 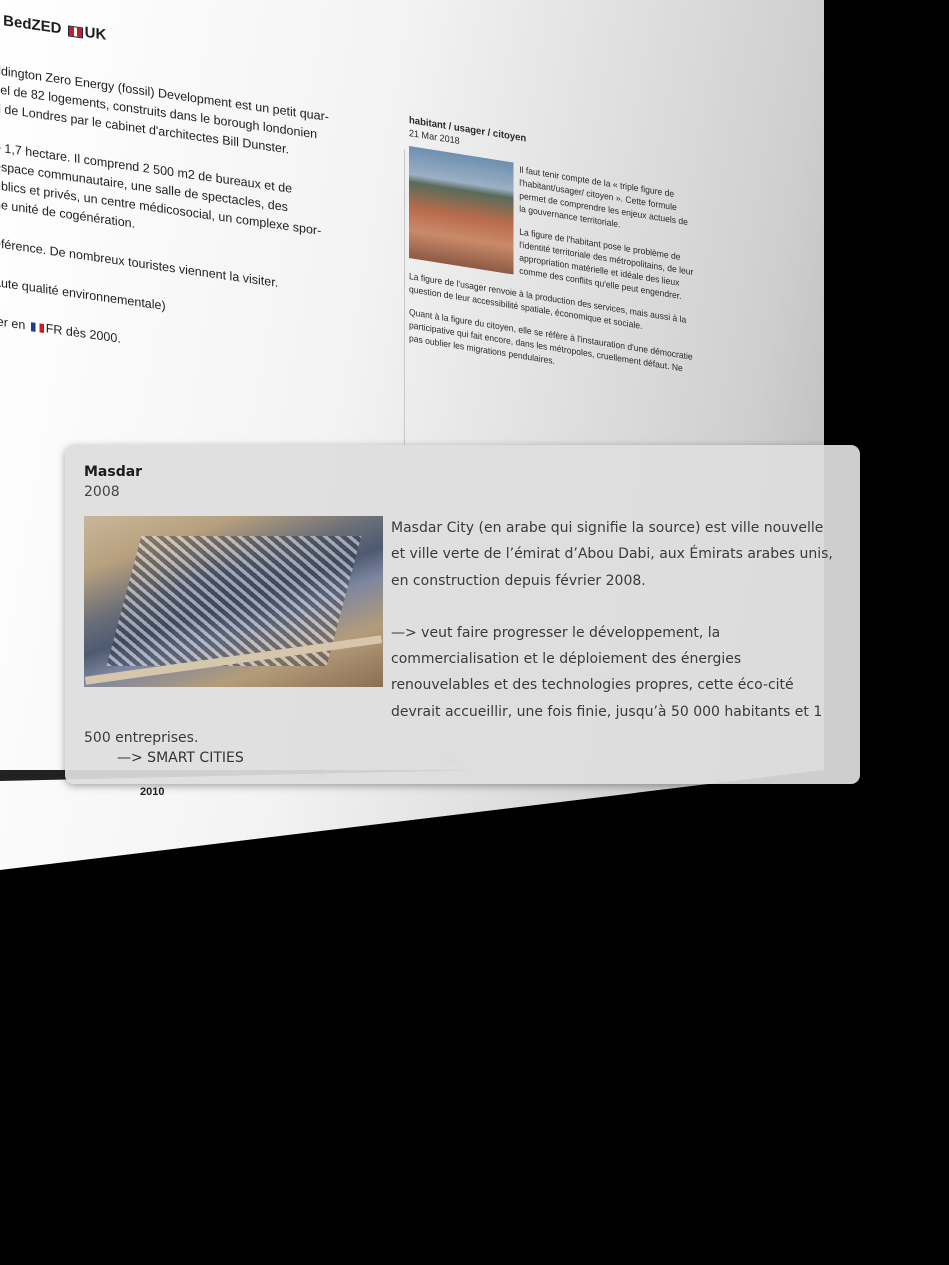 I want to click on bedzed-line: FR dès 2000., so click(x=83, y=333).